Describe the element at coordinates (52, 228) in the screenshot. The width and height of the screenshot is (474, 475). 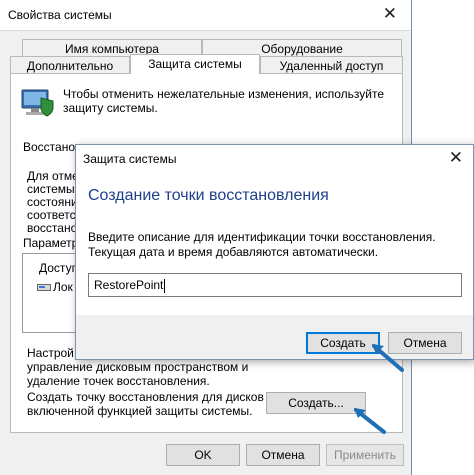
I see `restore-desc-line5: восстано` at that location.